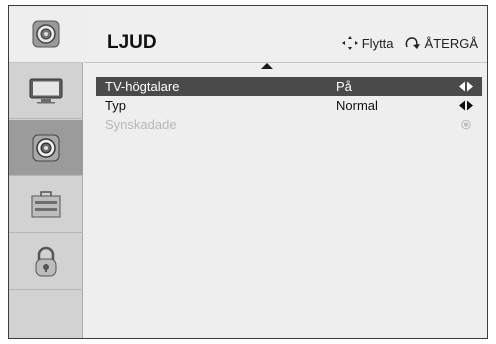 This screenshot has height=344, width=496. What do you see at coordinates (344, 86) in the screenshot?
I see `setting-value: På` at bounding box center [344, 86].